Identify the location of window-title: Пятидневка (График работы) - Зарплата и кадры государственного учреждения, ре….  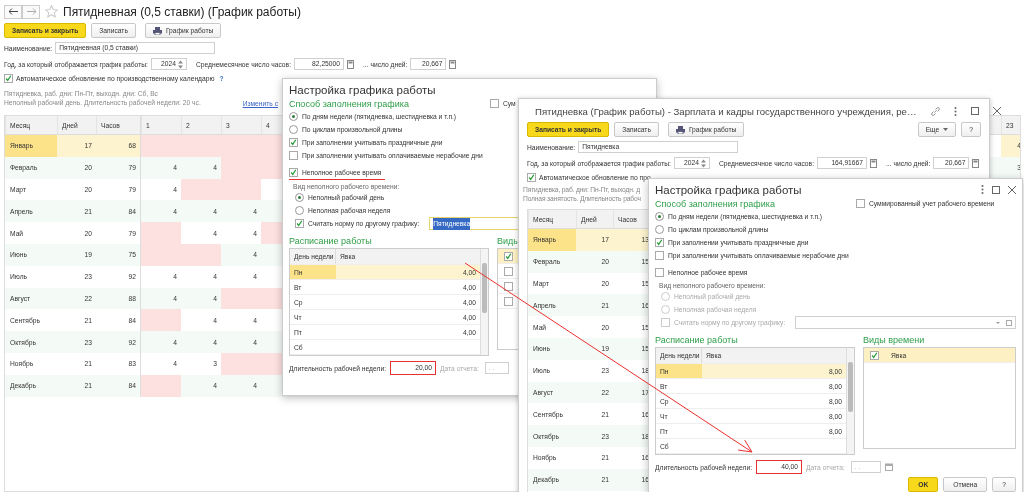
(726, 111).